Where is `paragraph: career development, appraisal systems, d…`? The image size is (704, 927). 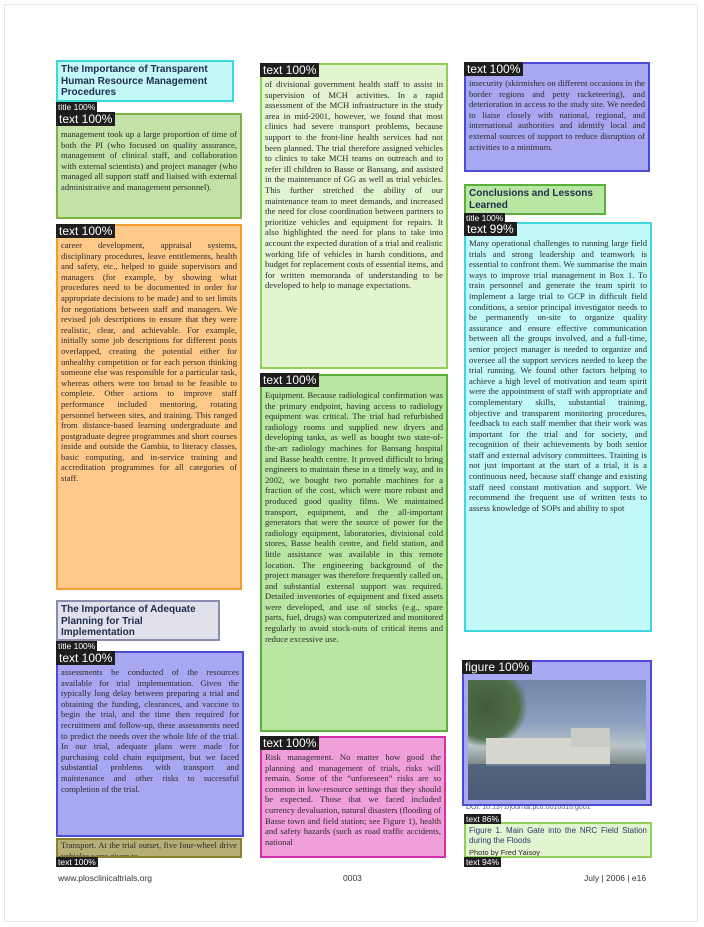
paragraph: career development, appraisal systems, d… is located at coordinates (149, 362).